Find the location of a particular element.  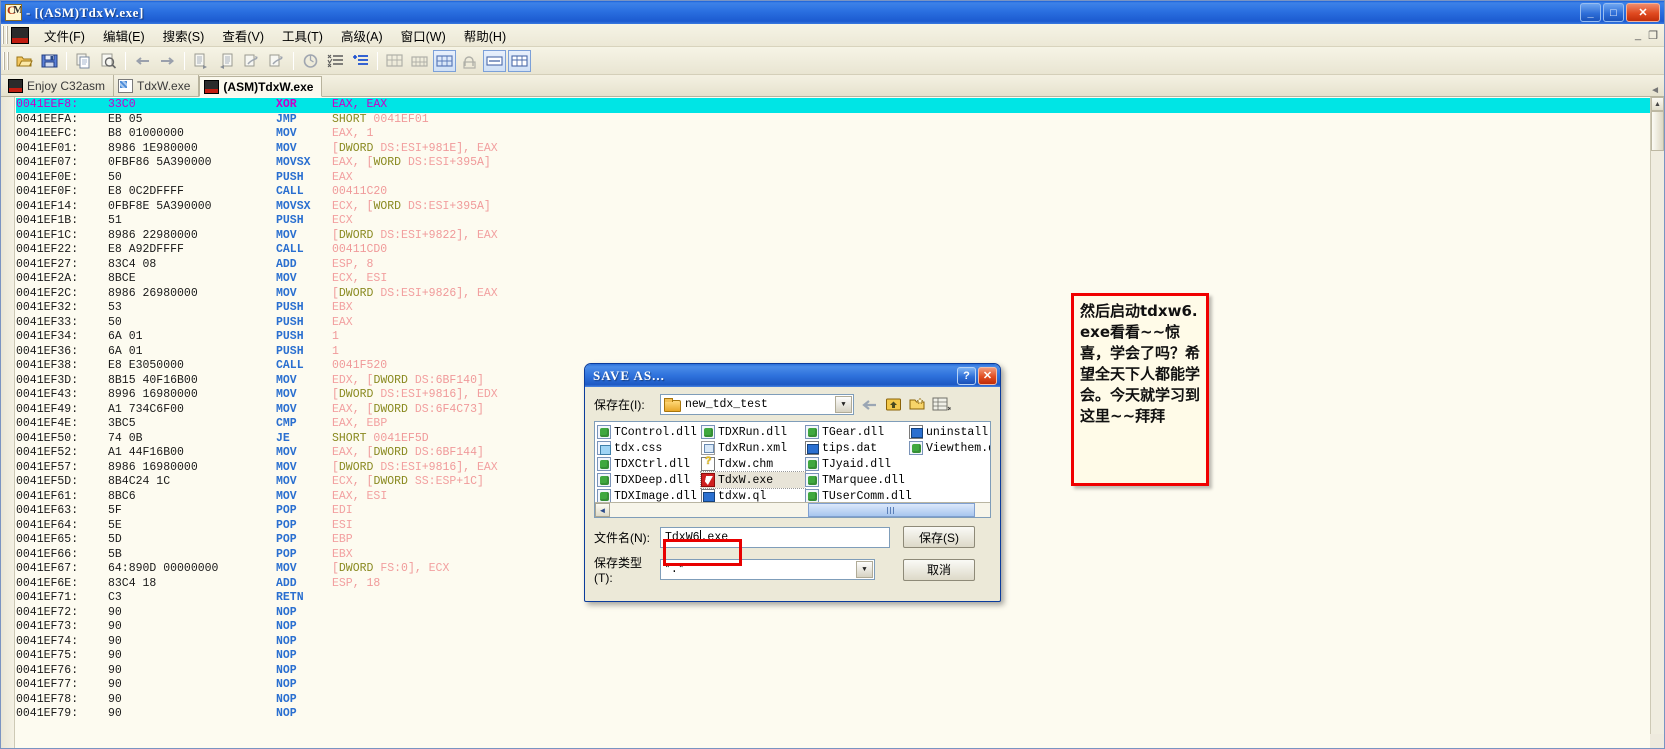

file-list-item: TJyaid.dll is located at coordinates (857, 464).